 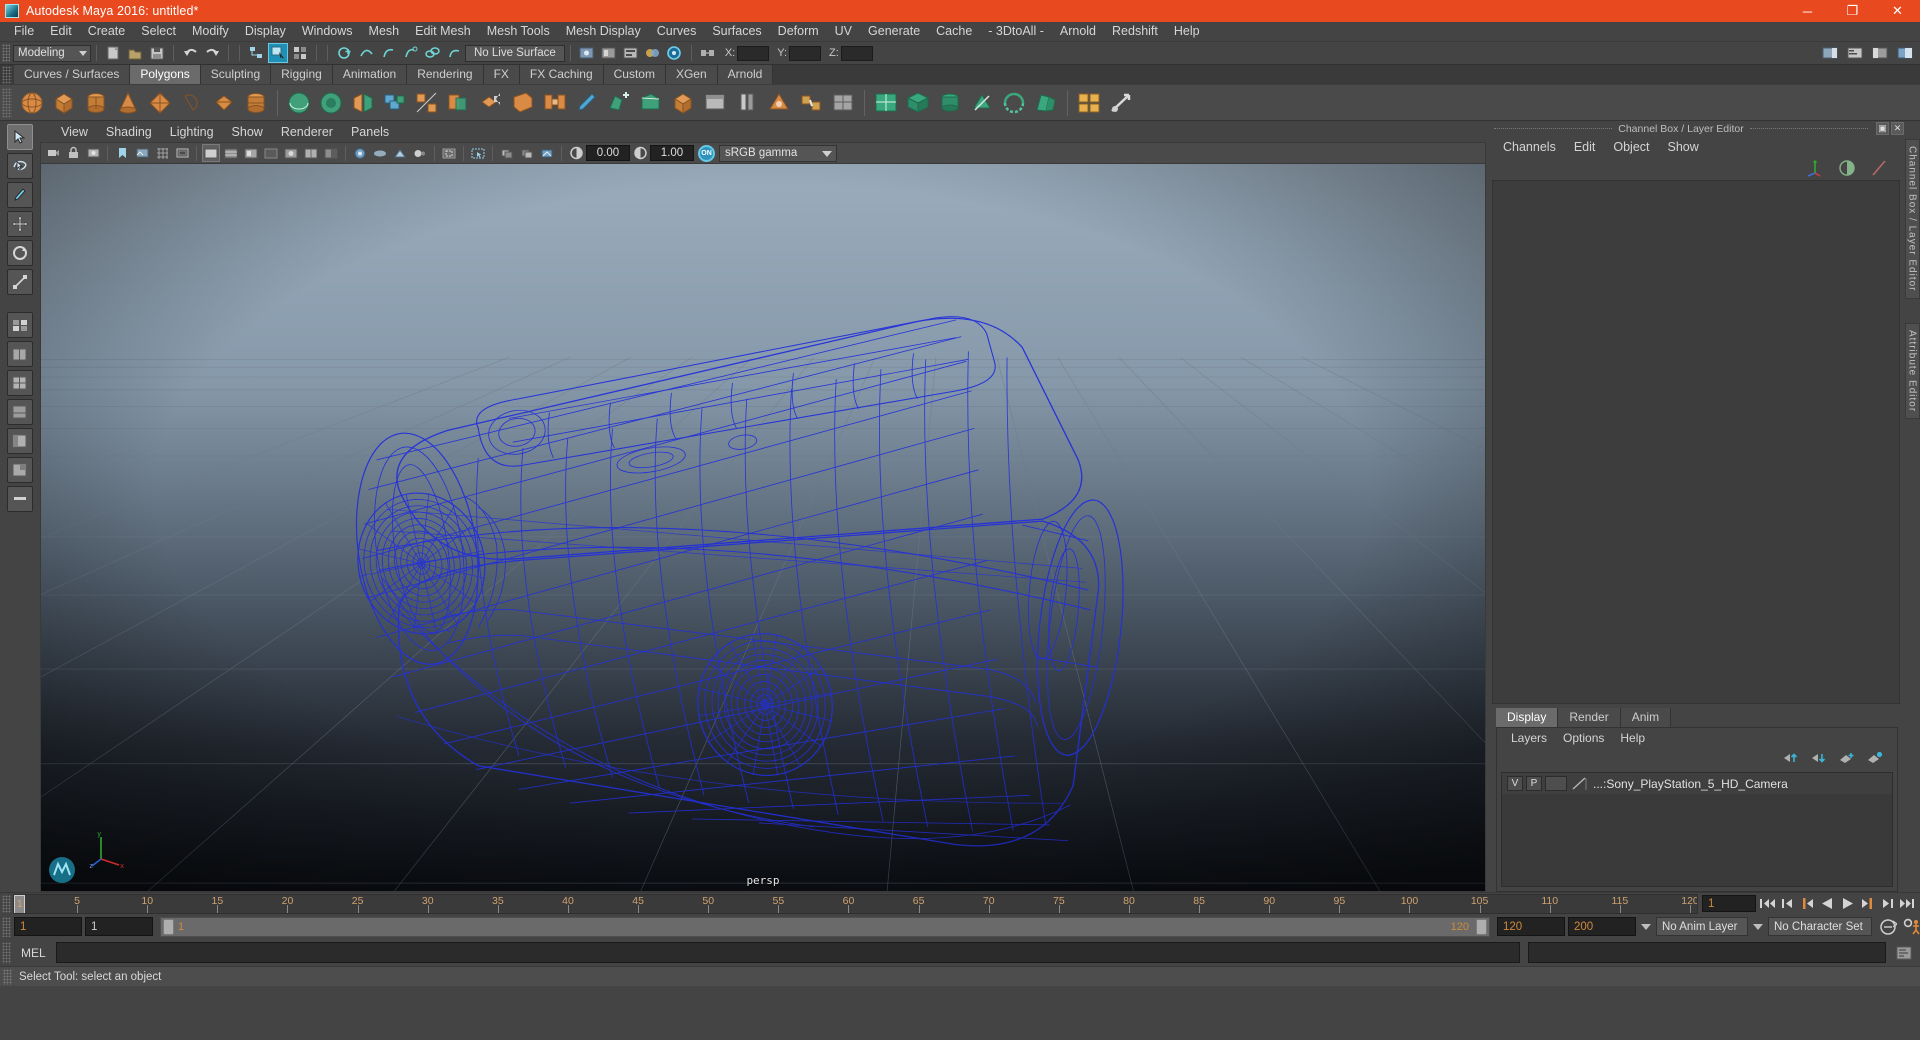 What do you see at coordinates (211, 153) in the screenshot?
I see `wireframe-shading-icon` at bounding box center [211, 153].